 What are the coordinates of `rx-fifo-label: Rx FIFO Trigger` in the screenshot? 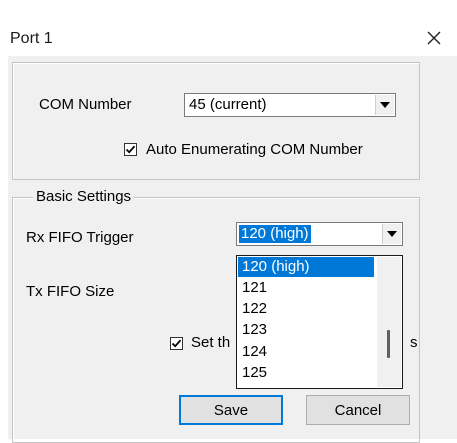 It's located at (80, 237).